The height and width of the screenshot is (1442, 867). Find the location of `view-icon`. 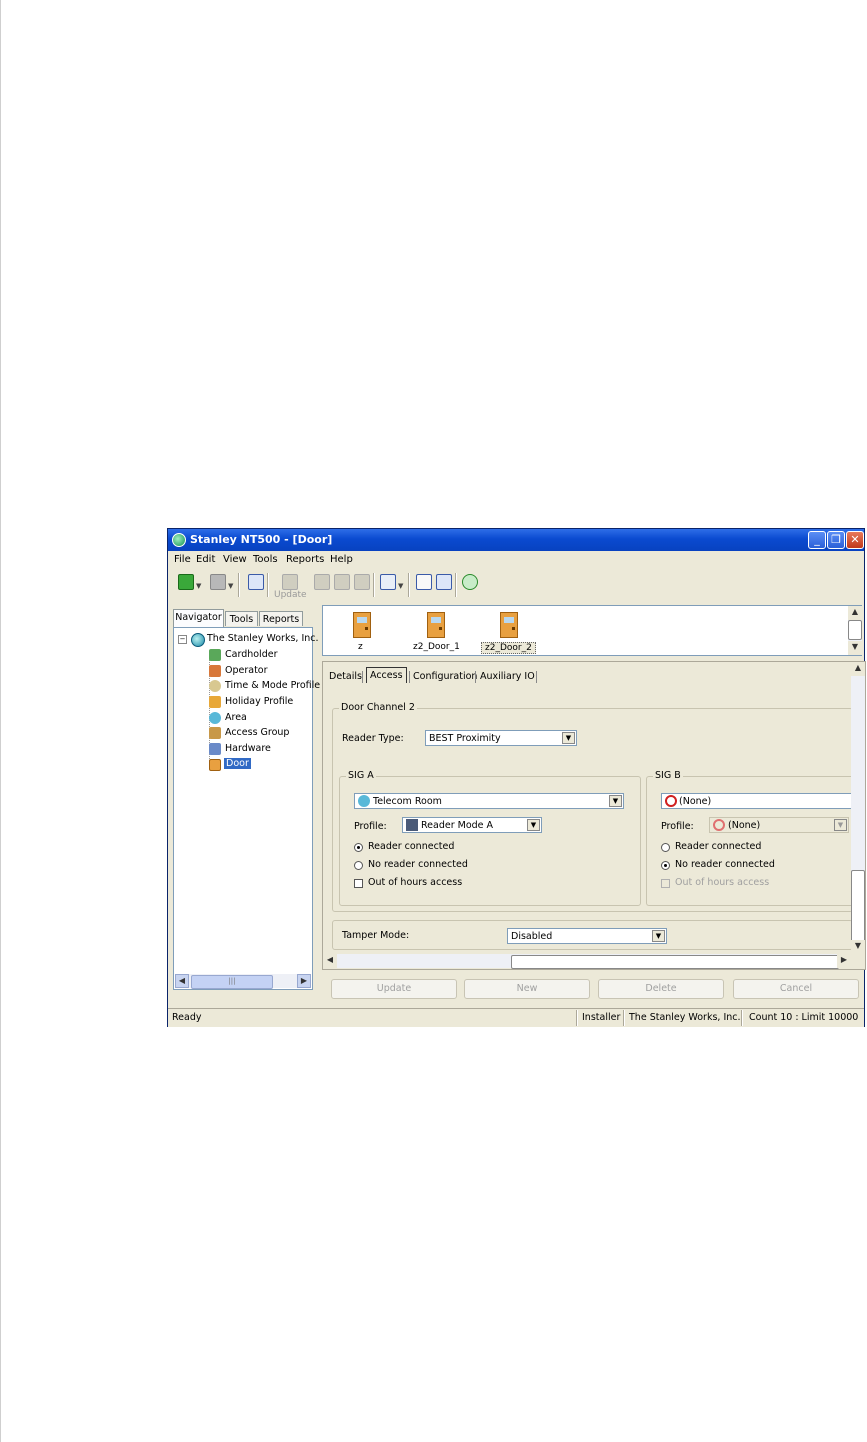

view-icon is located at coordinates (388, 582).